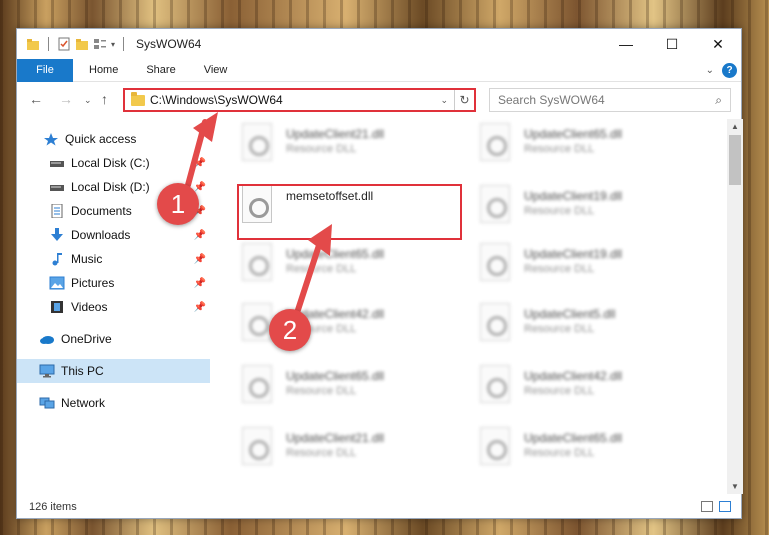 The height and width of the screenshot is (535, 769). Describe the element at coordinates (57, 283) in the screenshot. I see `pictures-icon` at that location.